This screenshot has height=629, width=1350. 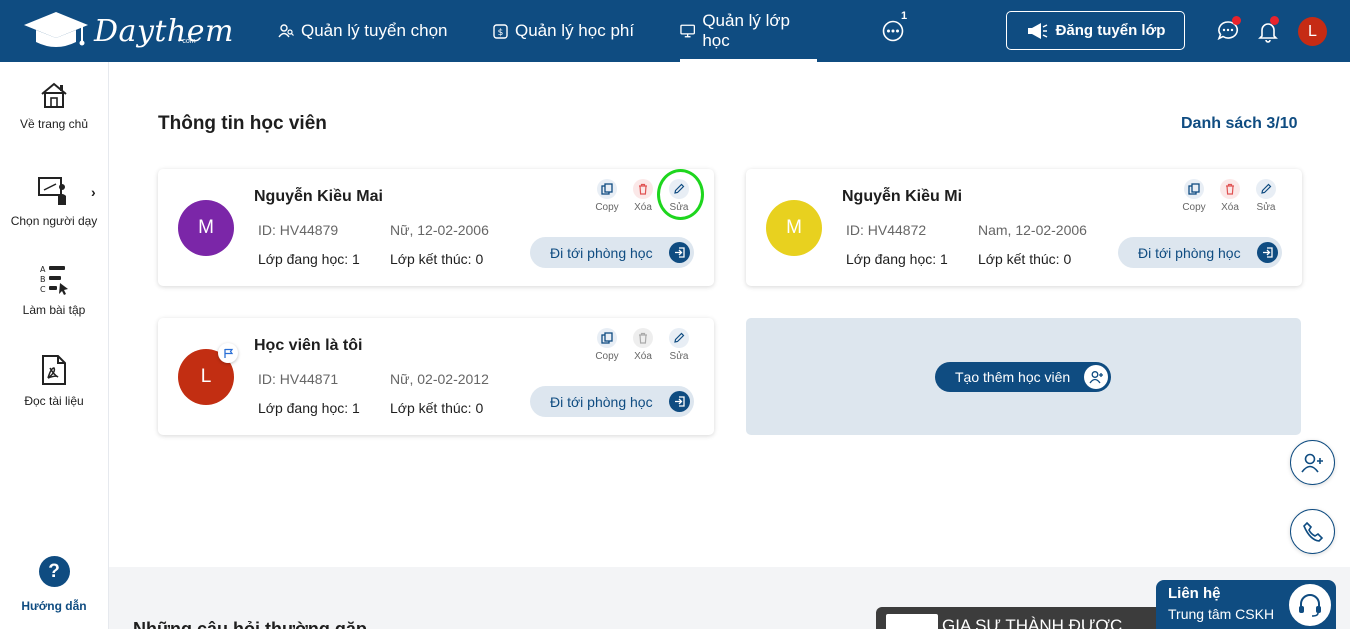 I want to click on create-student-button: Tạo thêm học viên, so click(x=1023, y=377).